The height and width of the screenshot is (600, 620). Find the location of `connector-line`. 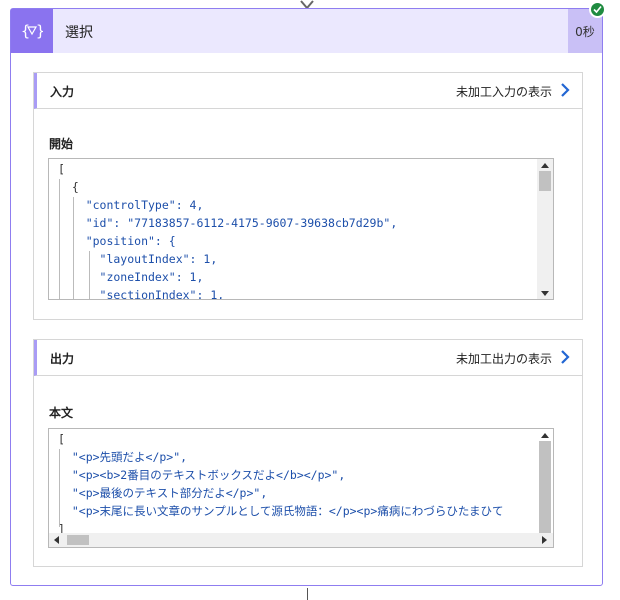

connector-line is located at coordinates (307, 594).